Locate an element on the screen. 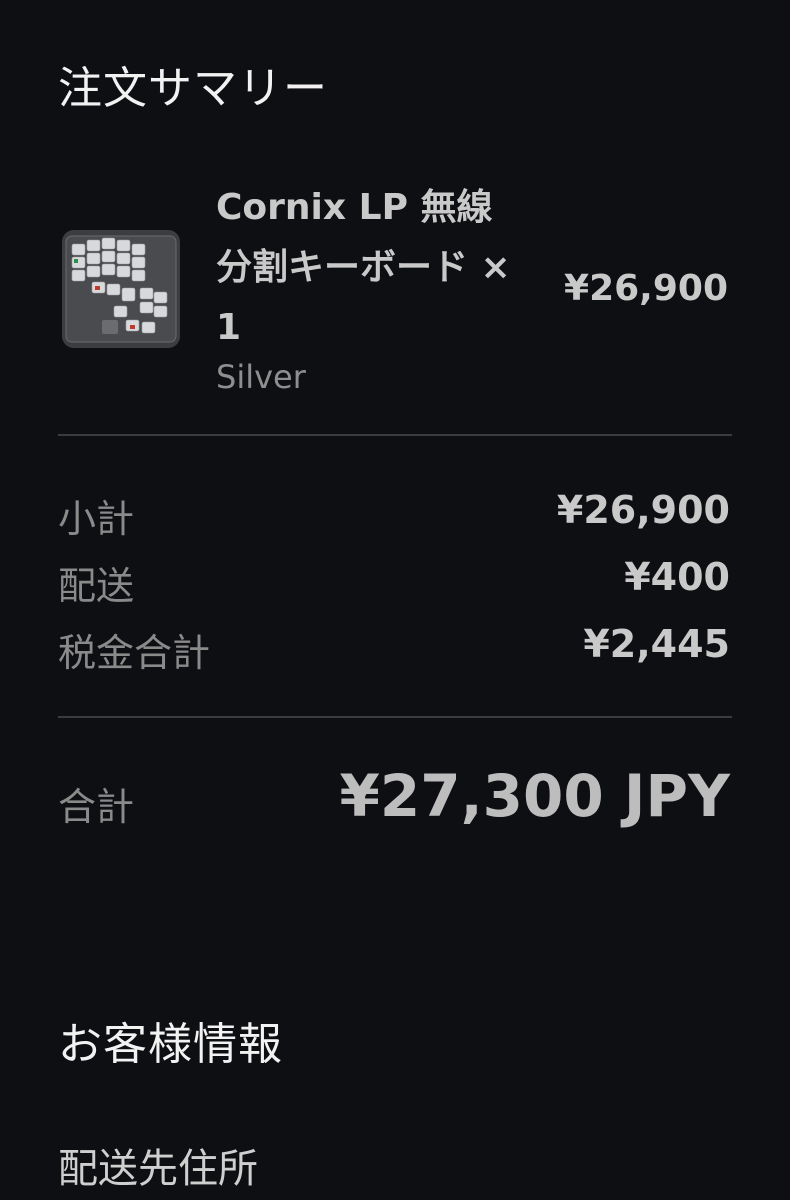 The height and width of the screenshot is (1200, 790). order-summary-title: 注文サマリー is located at coordinates (193, 88).